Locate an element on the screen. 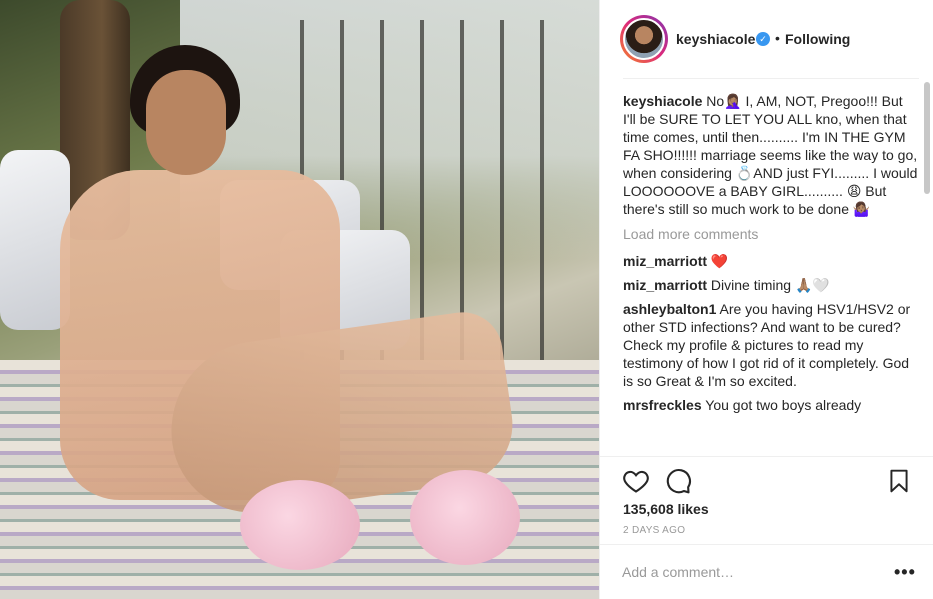 This screenshot has height=599, width=933. avatar is located at coordinates (644, 39).